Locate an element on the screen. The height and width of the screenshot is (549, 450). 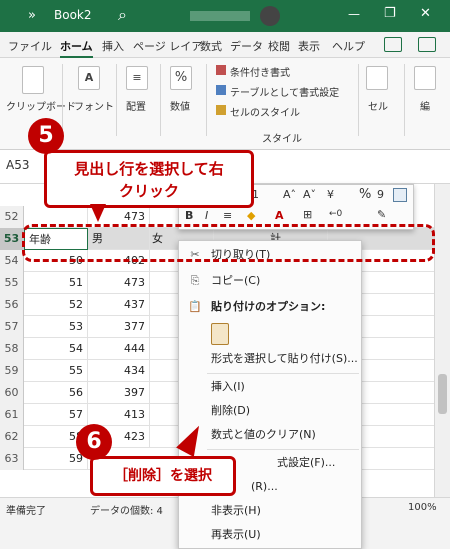
menu-item-unhide: 再表示(U) is located at coordinates (270, 535).